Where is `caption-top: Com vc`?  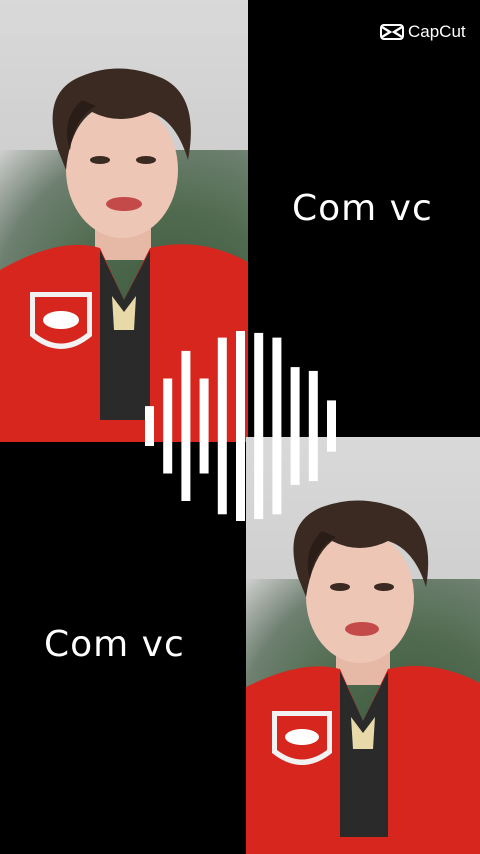
caption-top: Com vc is located at coordinates (362, 208).